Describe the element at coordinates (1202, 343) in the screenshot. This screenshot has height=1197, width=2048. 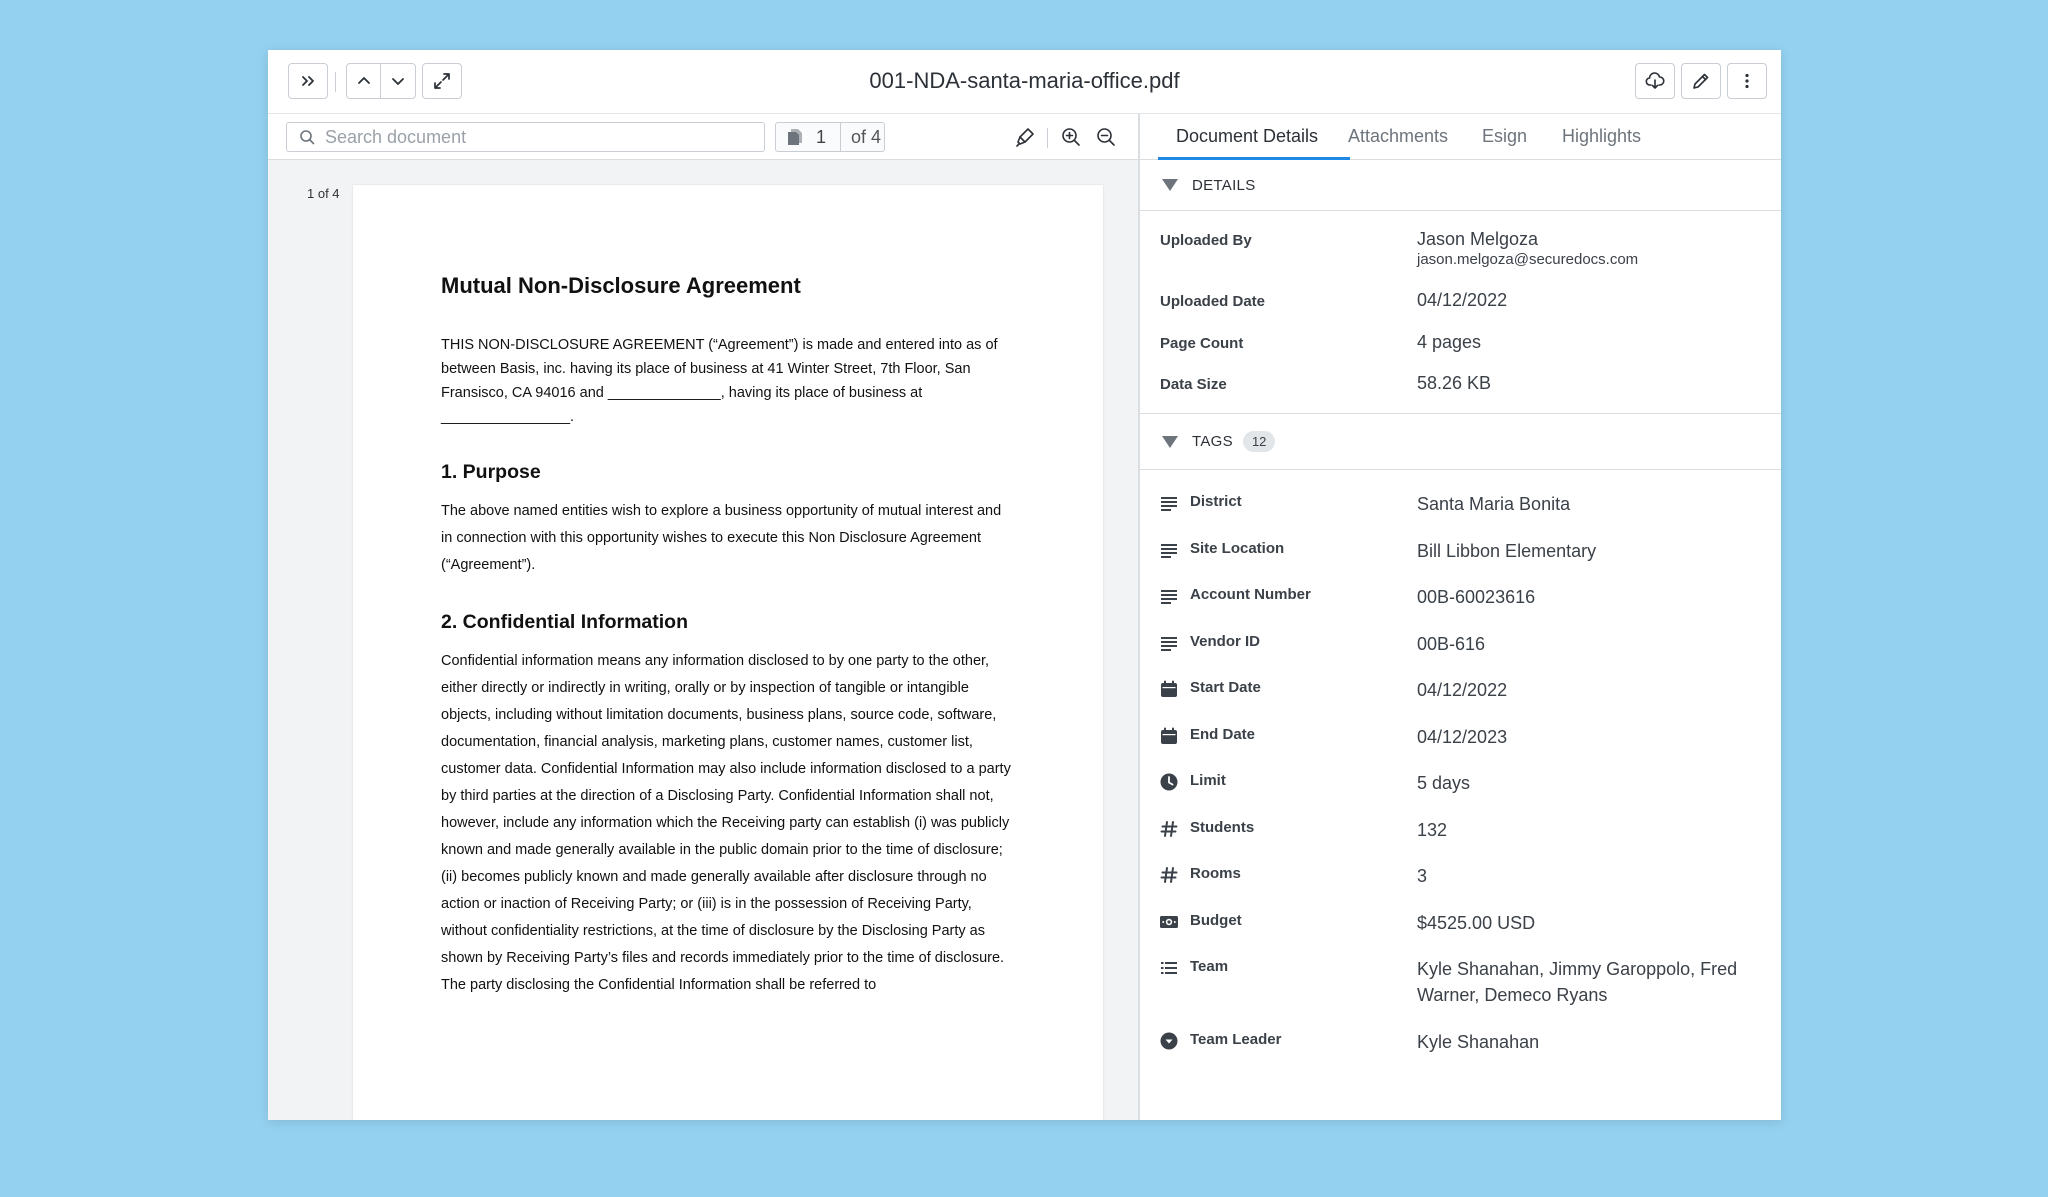
I see `detail-label: Page Count` at that location.